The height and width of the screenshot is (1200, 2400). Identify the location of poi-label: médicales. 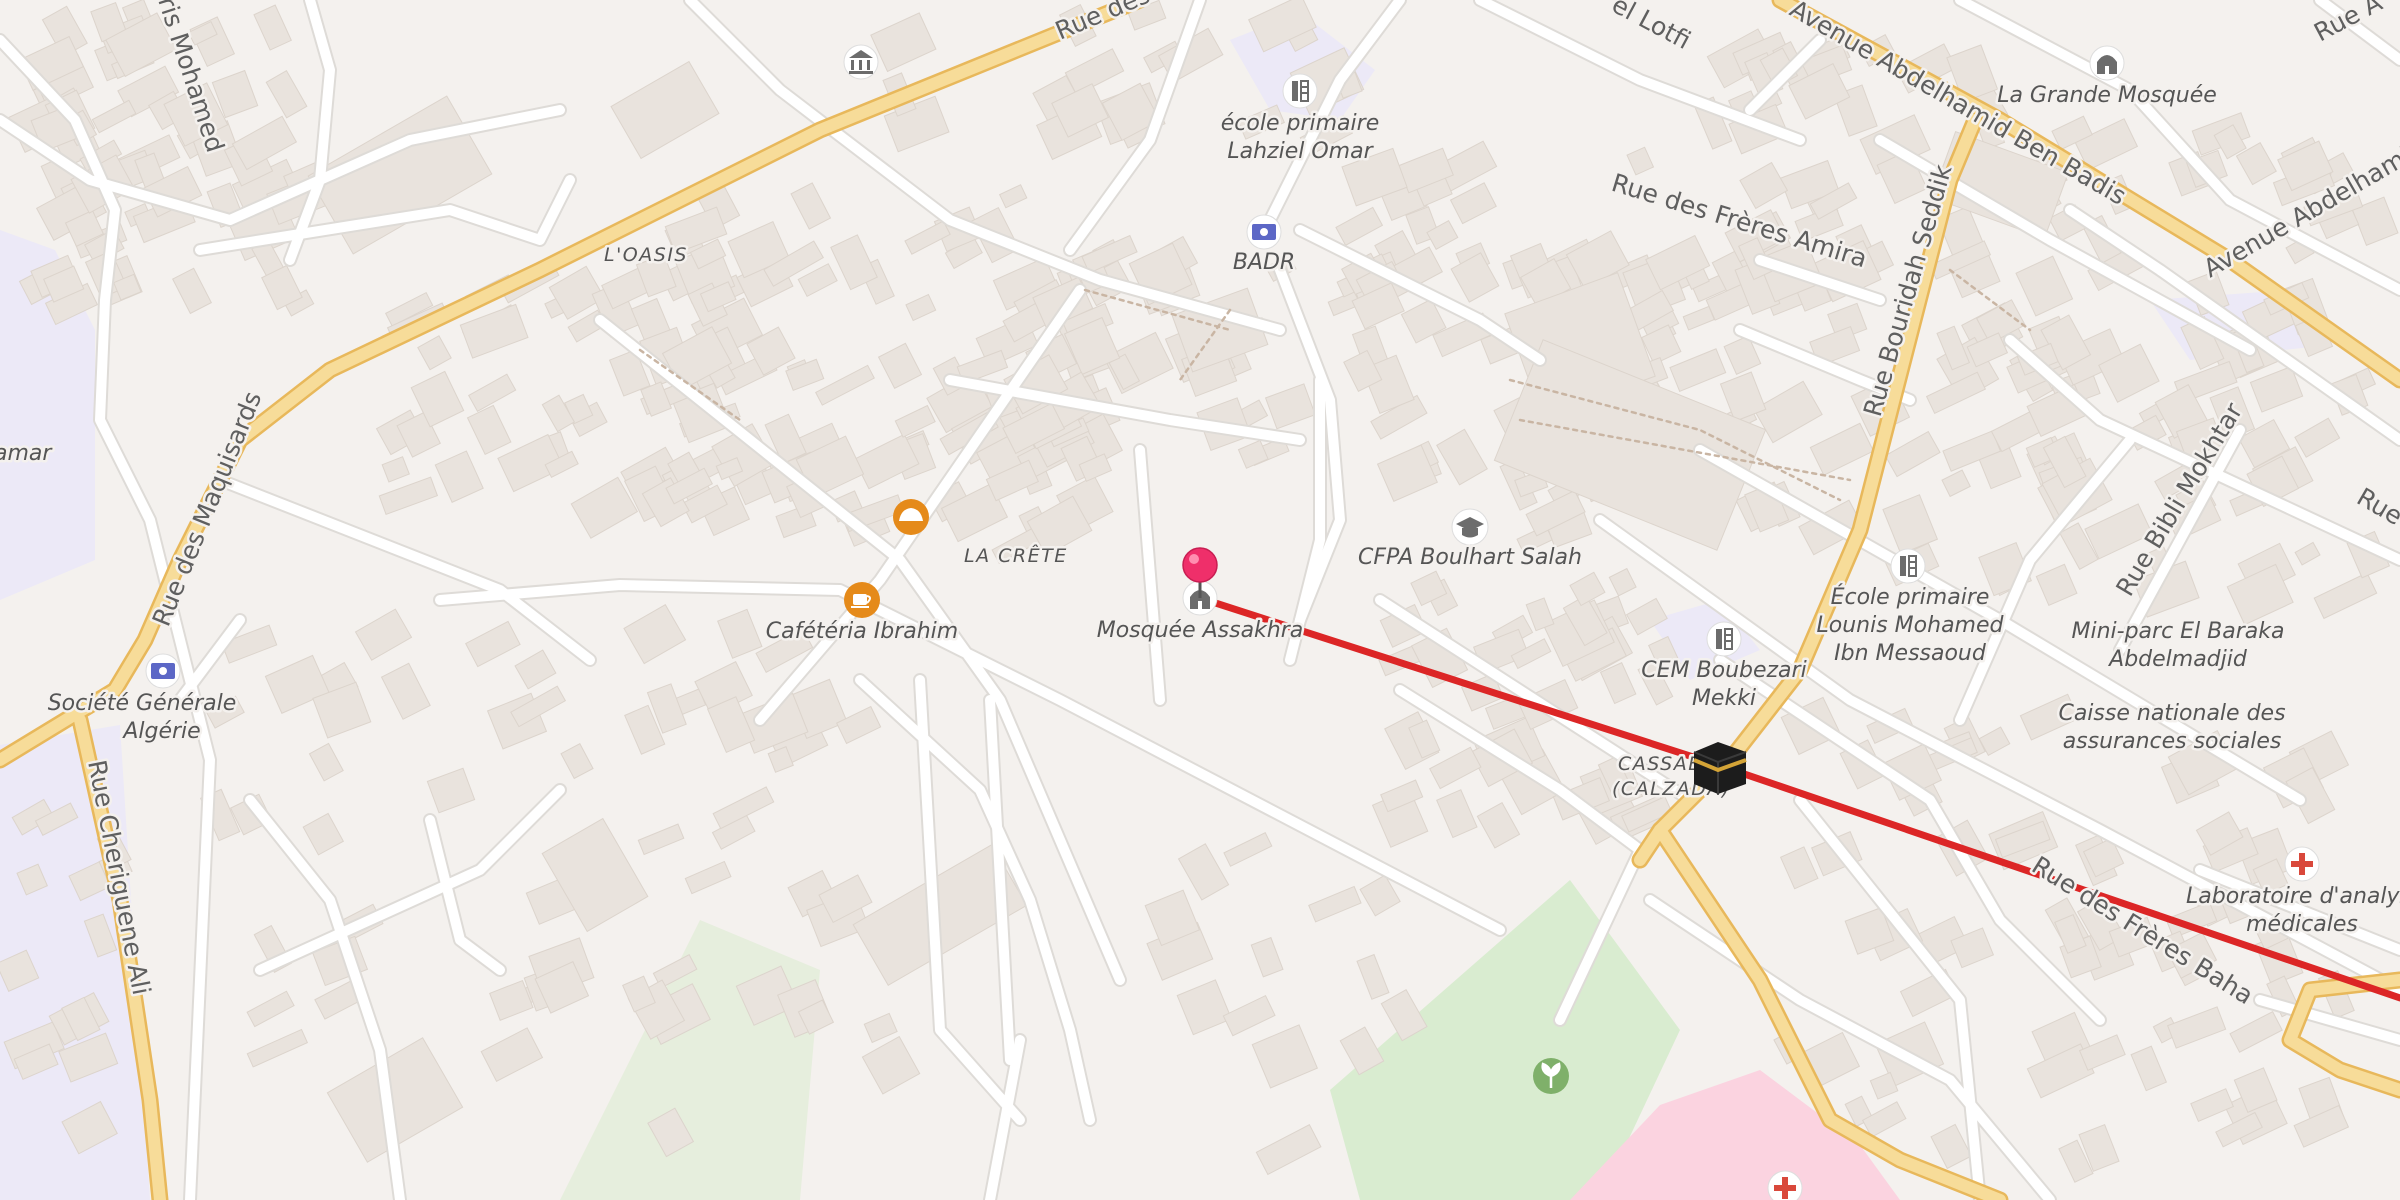
(2302, 924).